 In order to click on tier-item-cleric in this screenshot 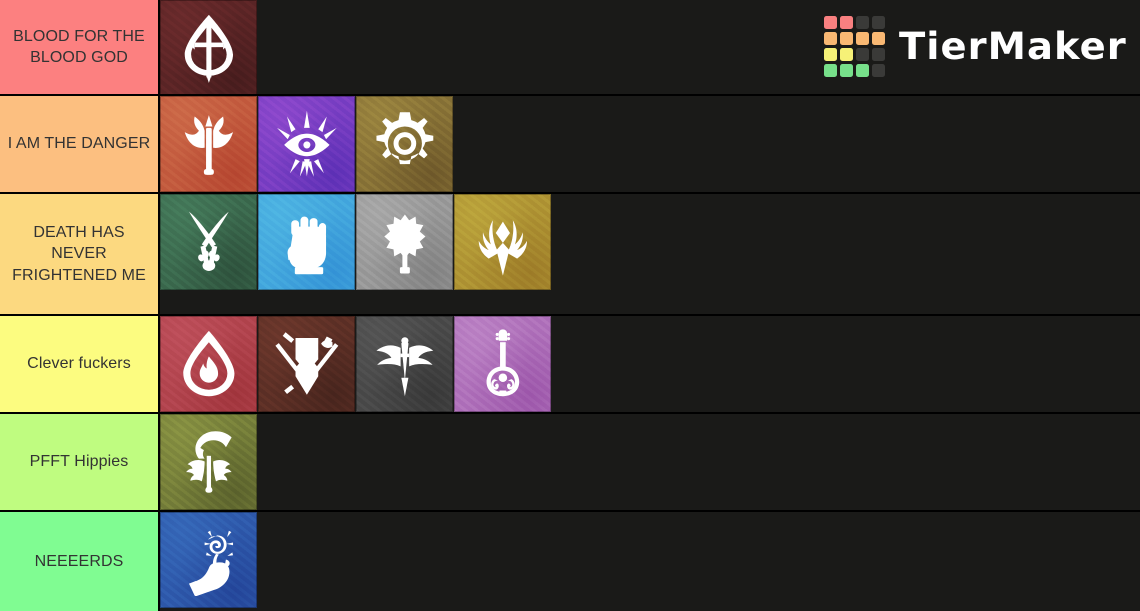, I will do `click(404, 242)`.